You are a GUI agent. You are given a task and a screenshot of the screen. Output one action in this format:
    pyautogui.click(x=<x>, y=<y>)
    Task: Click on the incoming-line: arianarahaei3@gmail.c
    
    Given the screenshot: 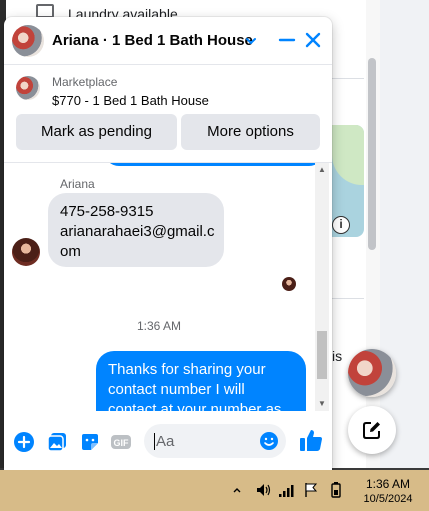 What is the action you would take?
    pyautogui.click(x=137, y=231)
    